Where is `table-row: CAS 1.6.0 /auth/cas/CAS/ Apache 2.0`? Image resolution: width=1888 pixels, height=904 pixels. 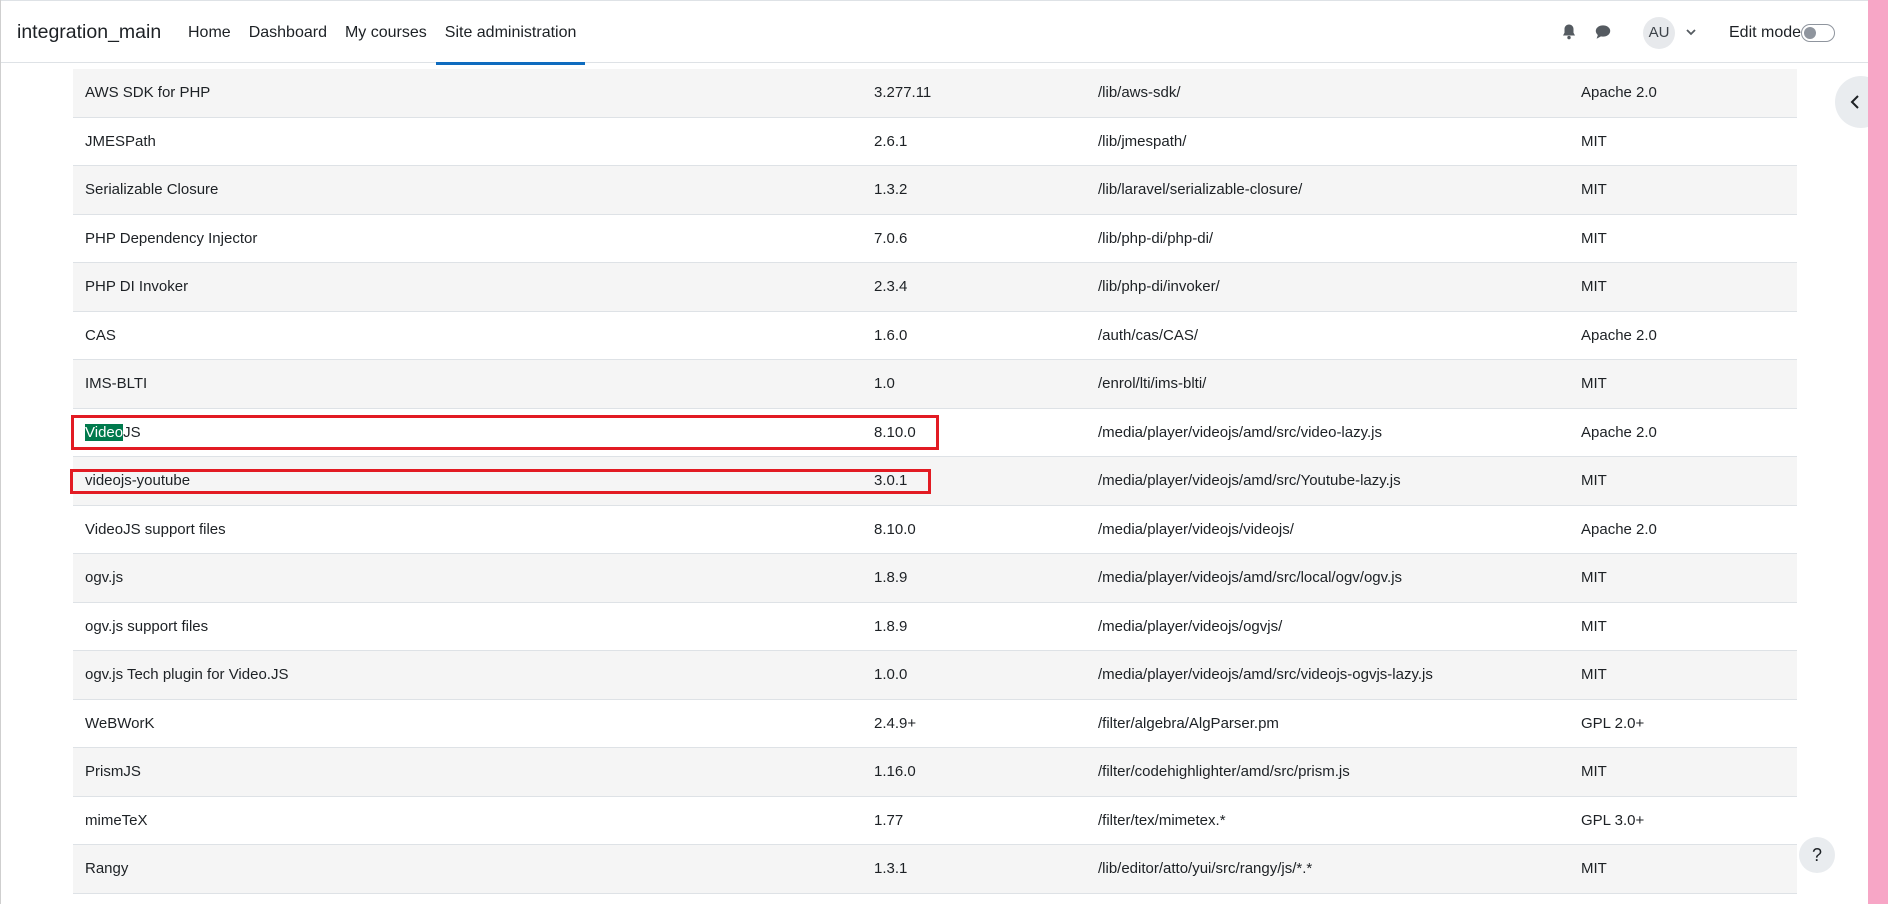
table-row: CAS 1.6.0 /auth/cas/CAS/ Apache 2.0 is located at coordinates (935, 335).